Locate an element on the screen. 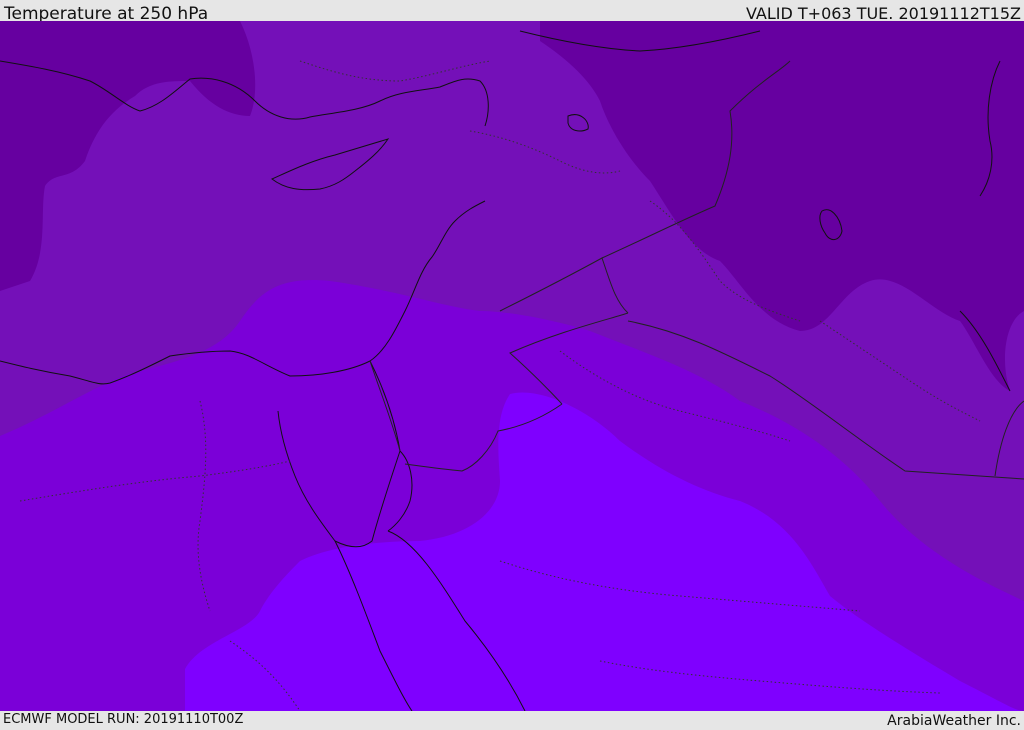 This screenshot has width=1024, height=730. model-run-label: ECMWF MODEL RUN: 20191110T00Z is located at coordinates (123, 719).